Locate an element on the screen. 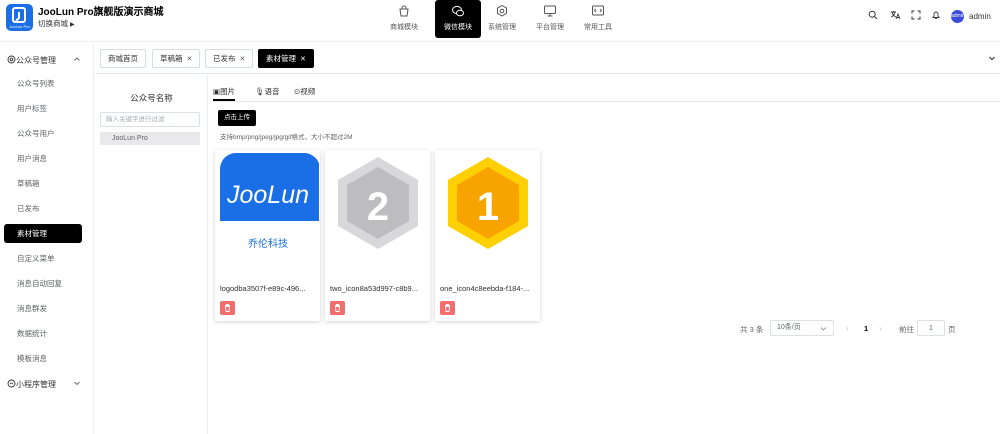  sidebar-item-auto-reply: 消息自动回复 is located at coordinates (43, 283).